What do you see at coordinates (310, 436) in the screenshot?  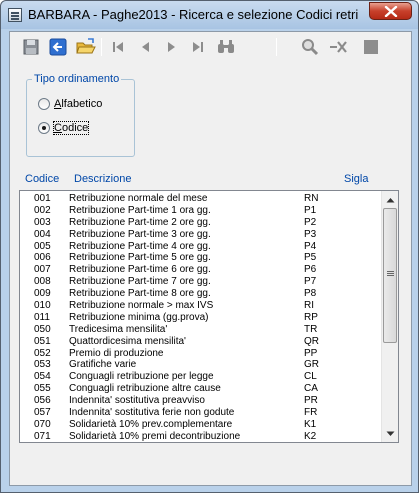 I see `sigla-cell: K2` at bounding box center [310, 436].